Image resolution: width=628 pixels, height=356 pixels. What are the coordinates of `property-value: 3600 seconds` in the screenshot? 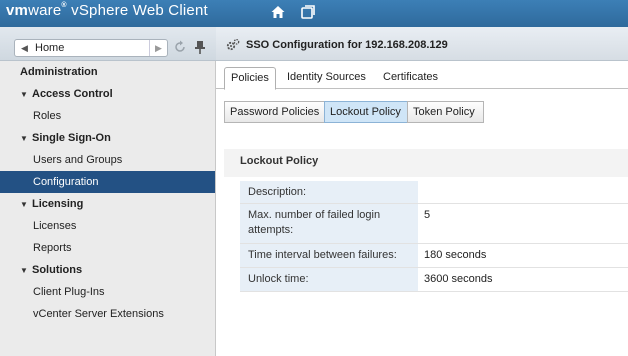 It's located at (458, 279).